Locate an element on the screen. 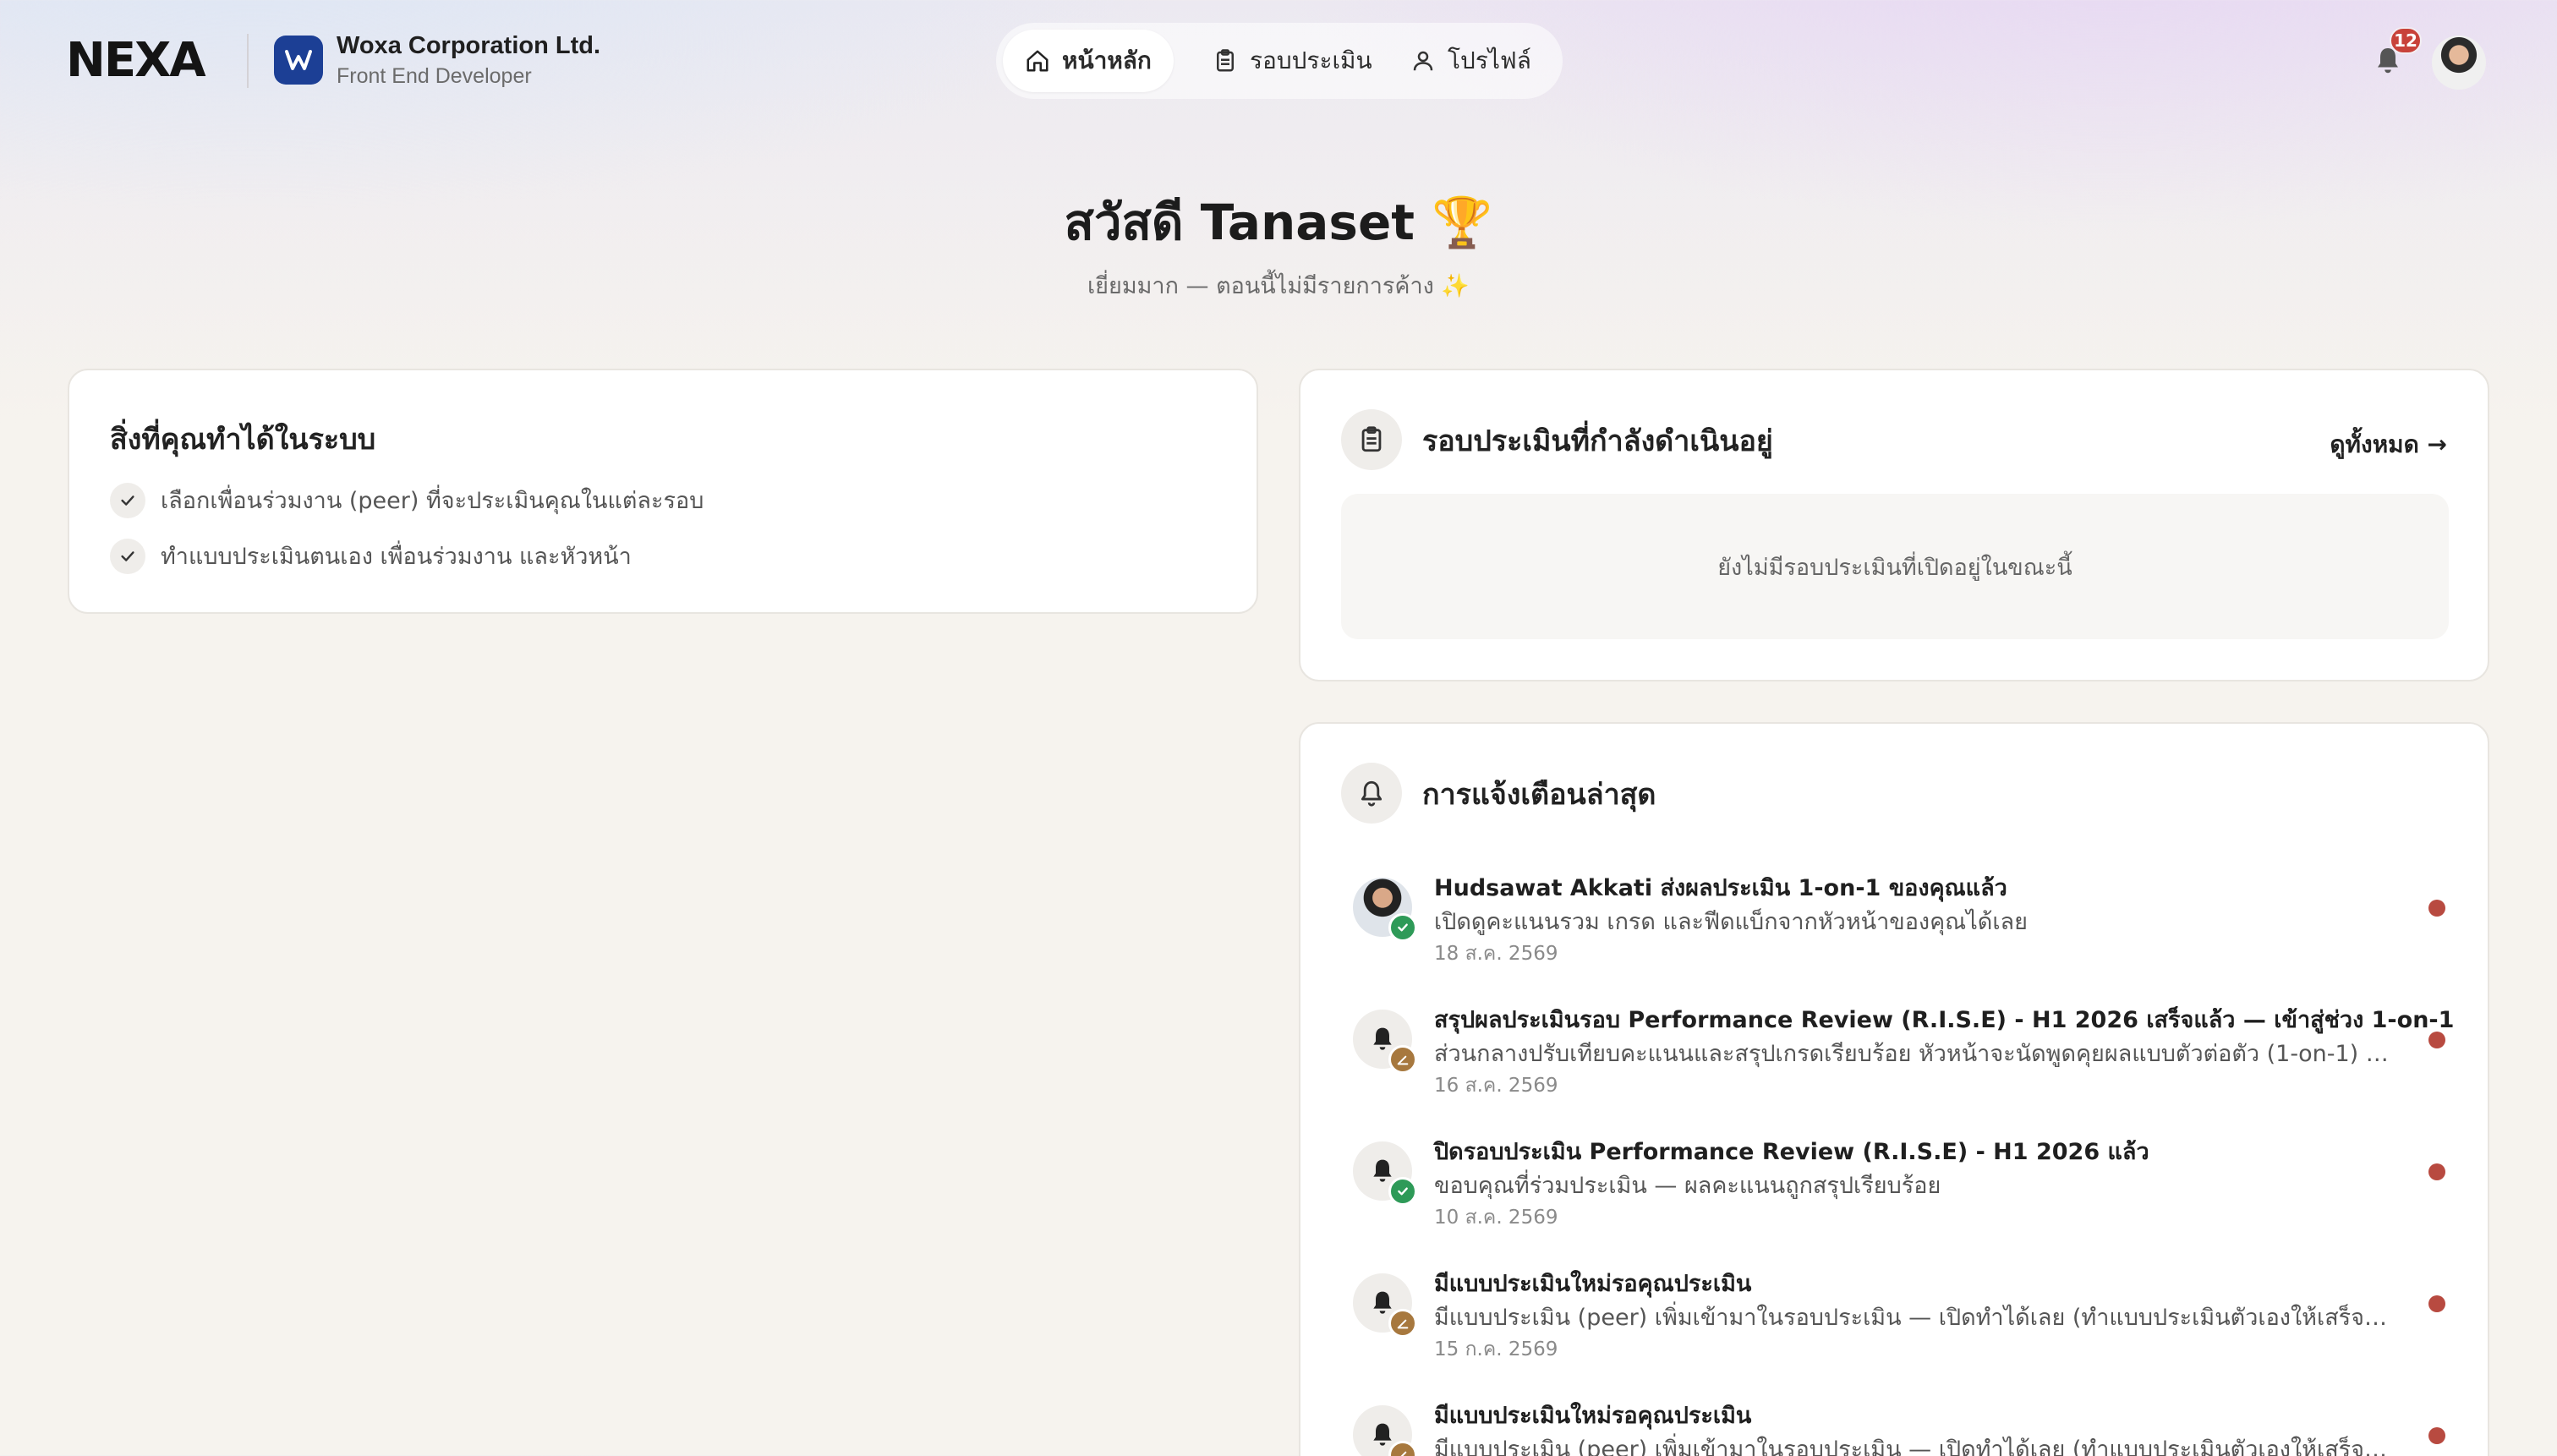  user-icon is located at coordinates (1423, 61).